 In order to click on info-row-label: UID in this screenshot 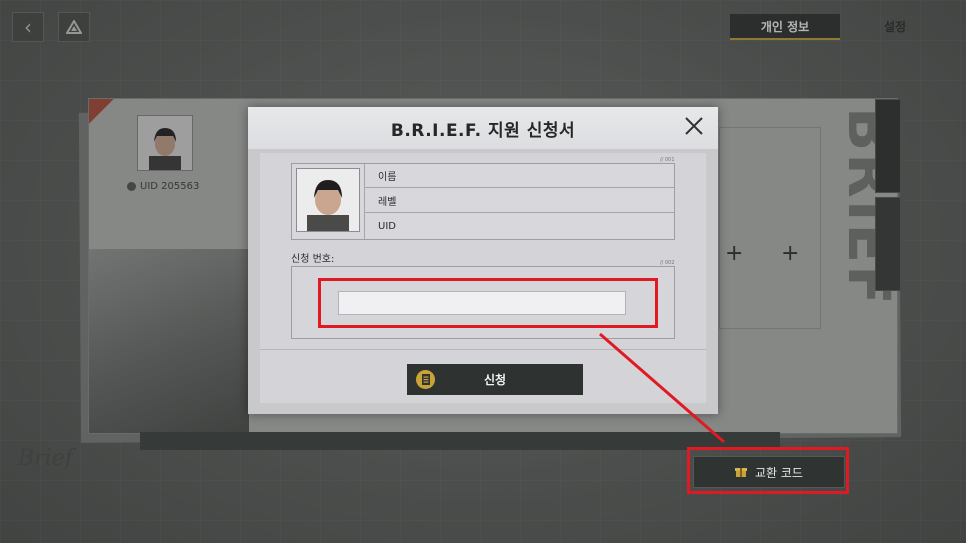, I will do `click(387, 226)`.